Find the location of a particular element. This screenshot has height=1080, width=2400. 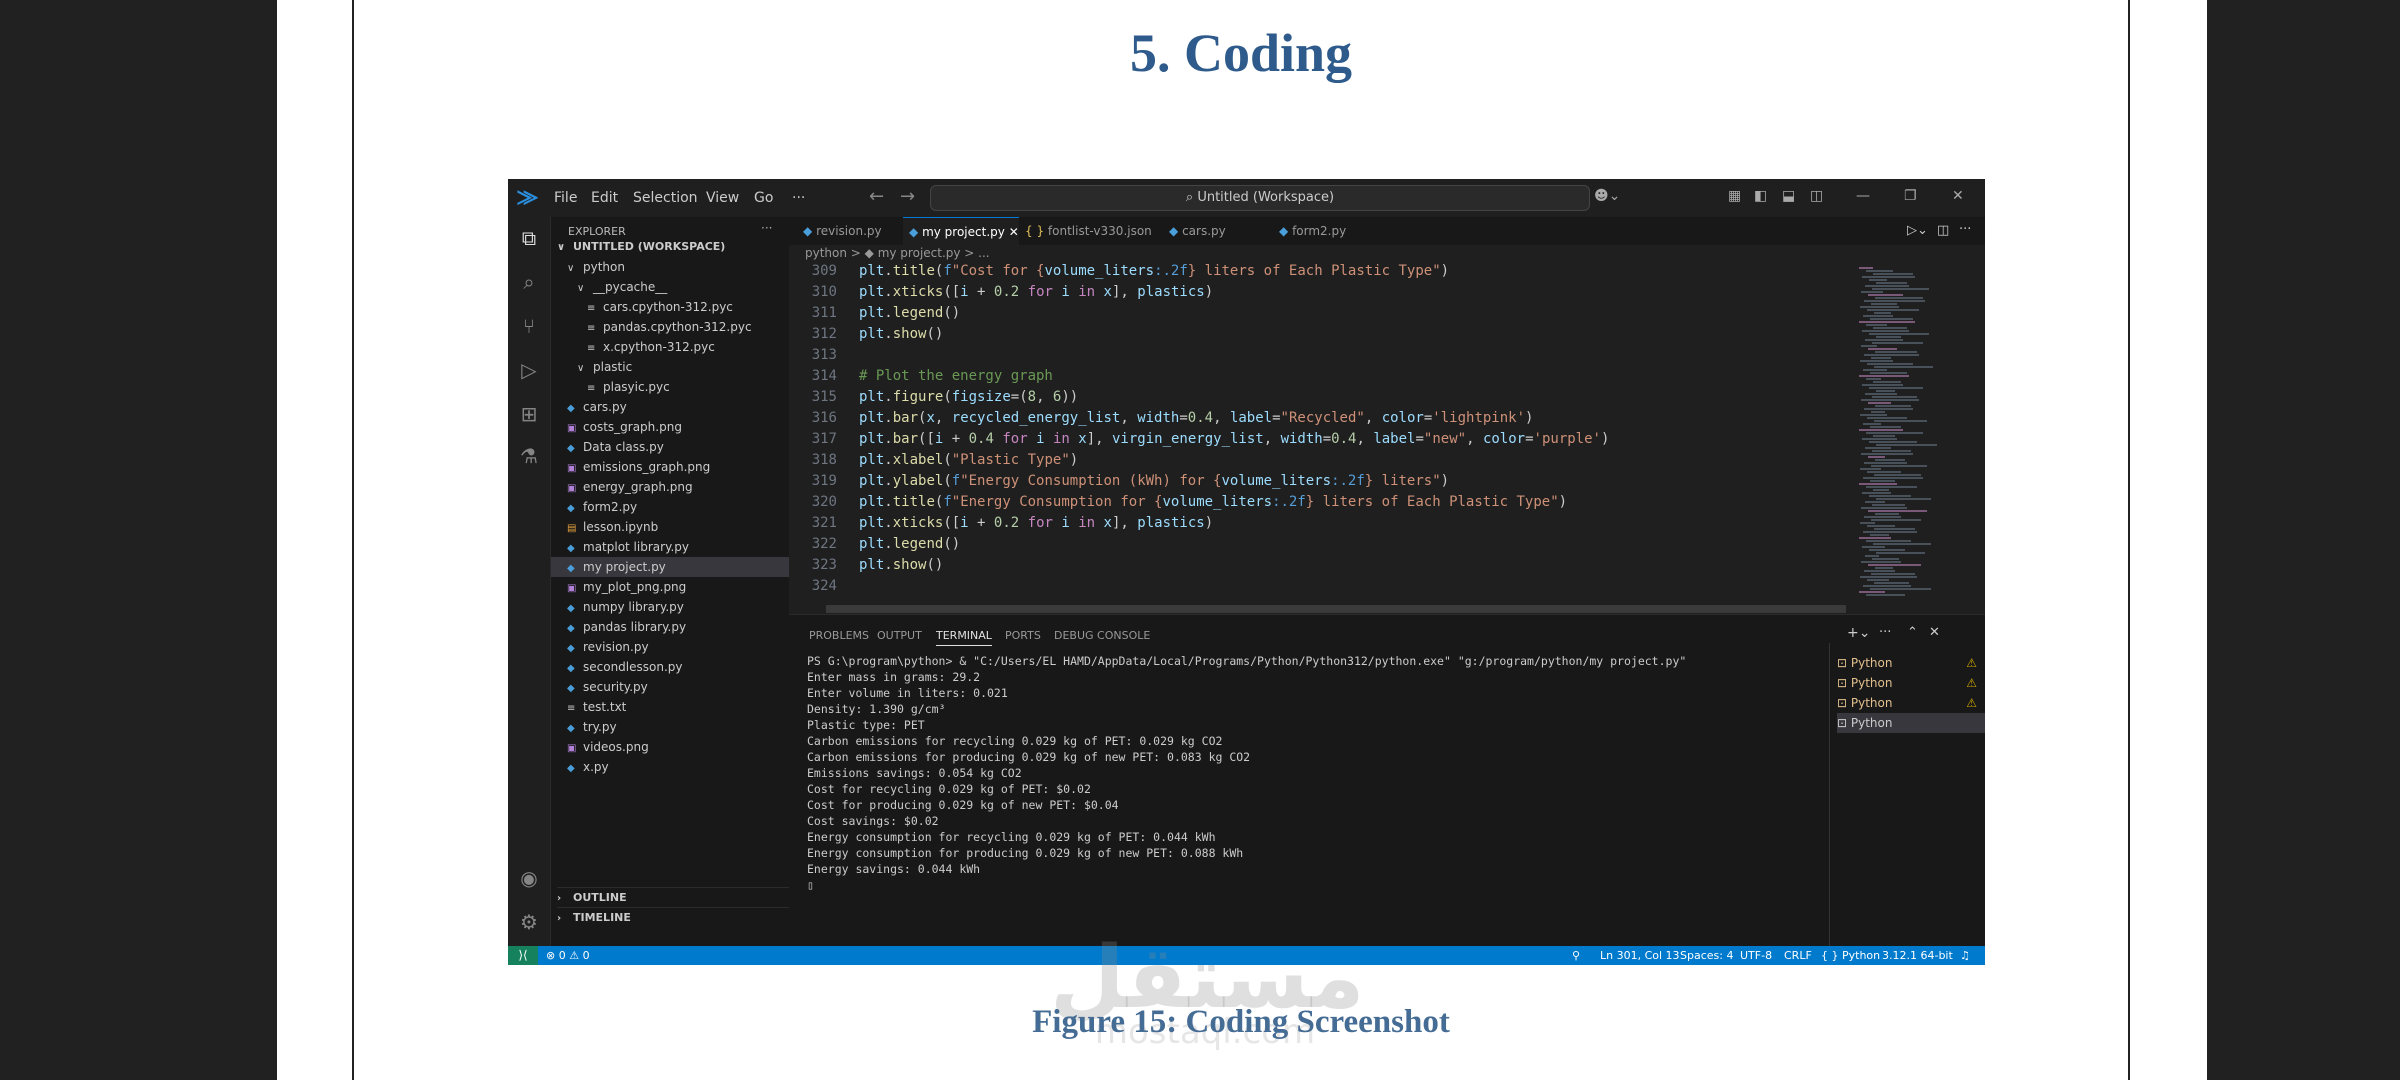

tree-item: ▣ my_plot_png.png is located at coordinates (670, 587).